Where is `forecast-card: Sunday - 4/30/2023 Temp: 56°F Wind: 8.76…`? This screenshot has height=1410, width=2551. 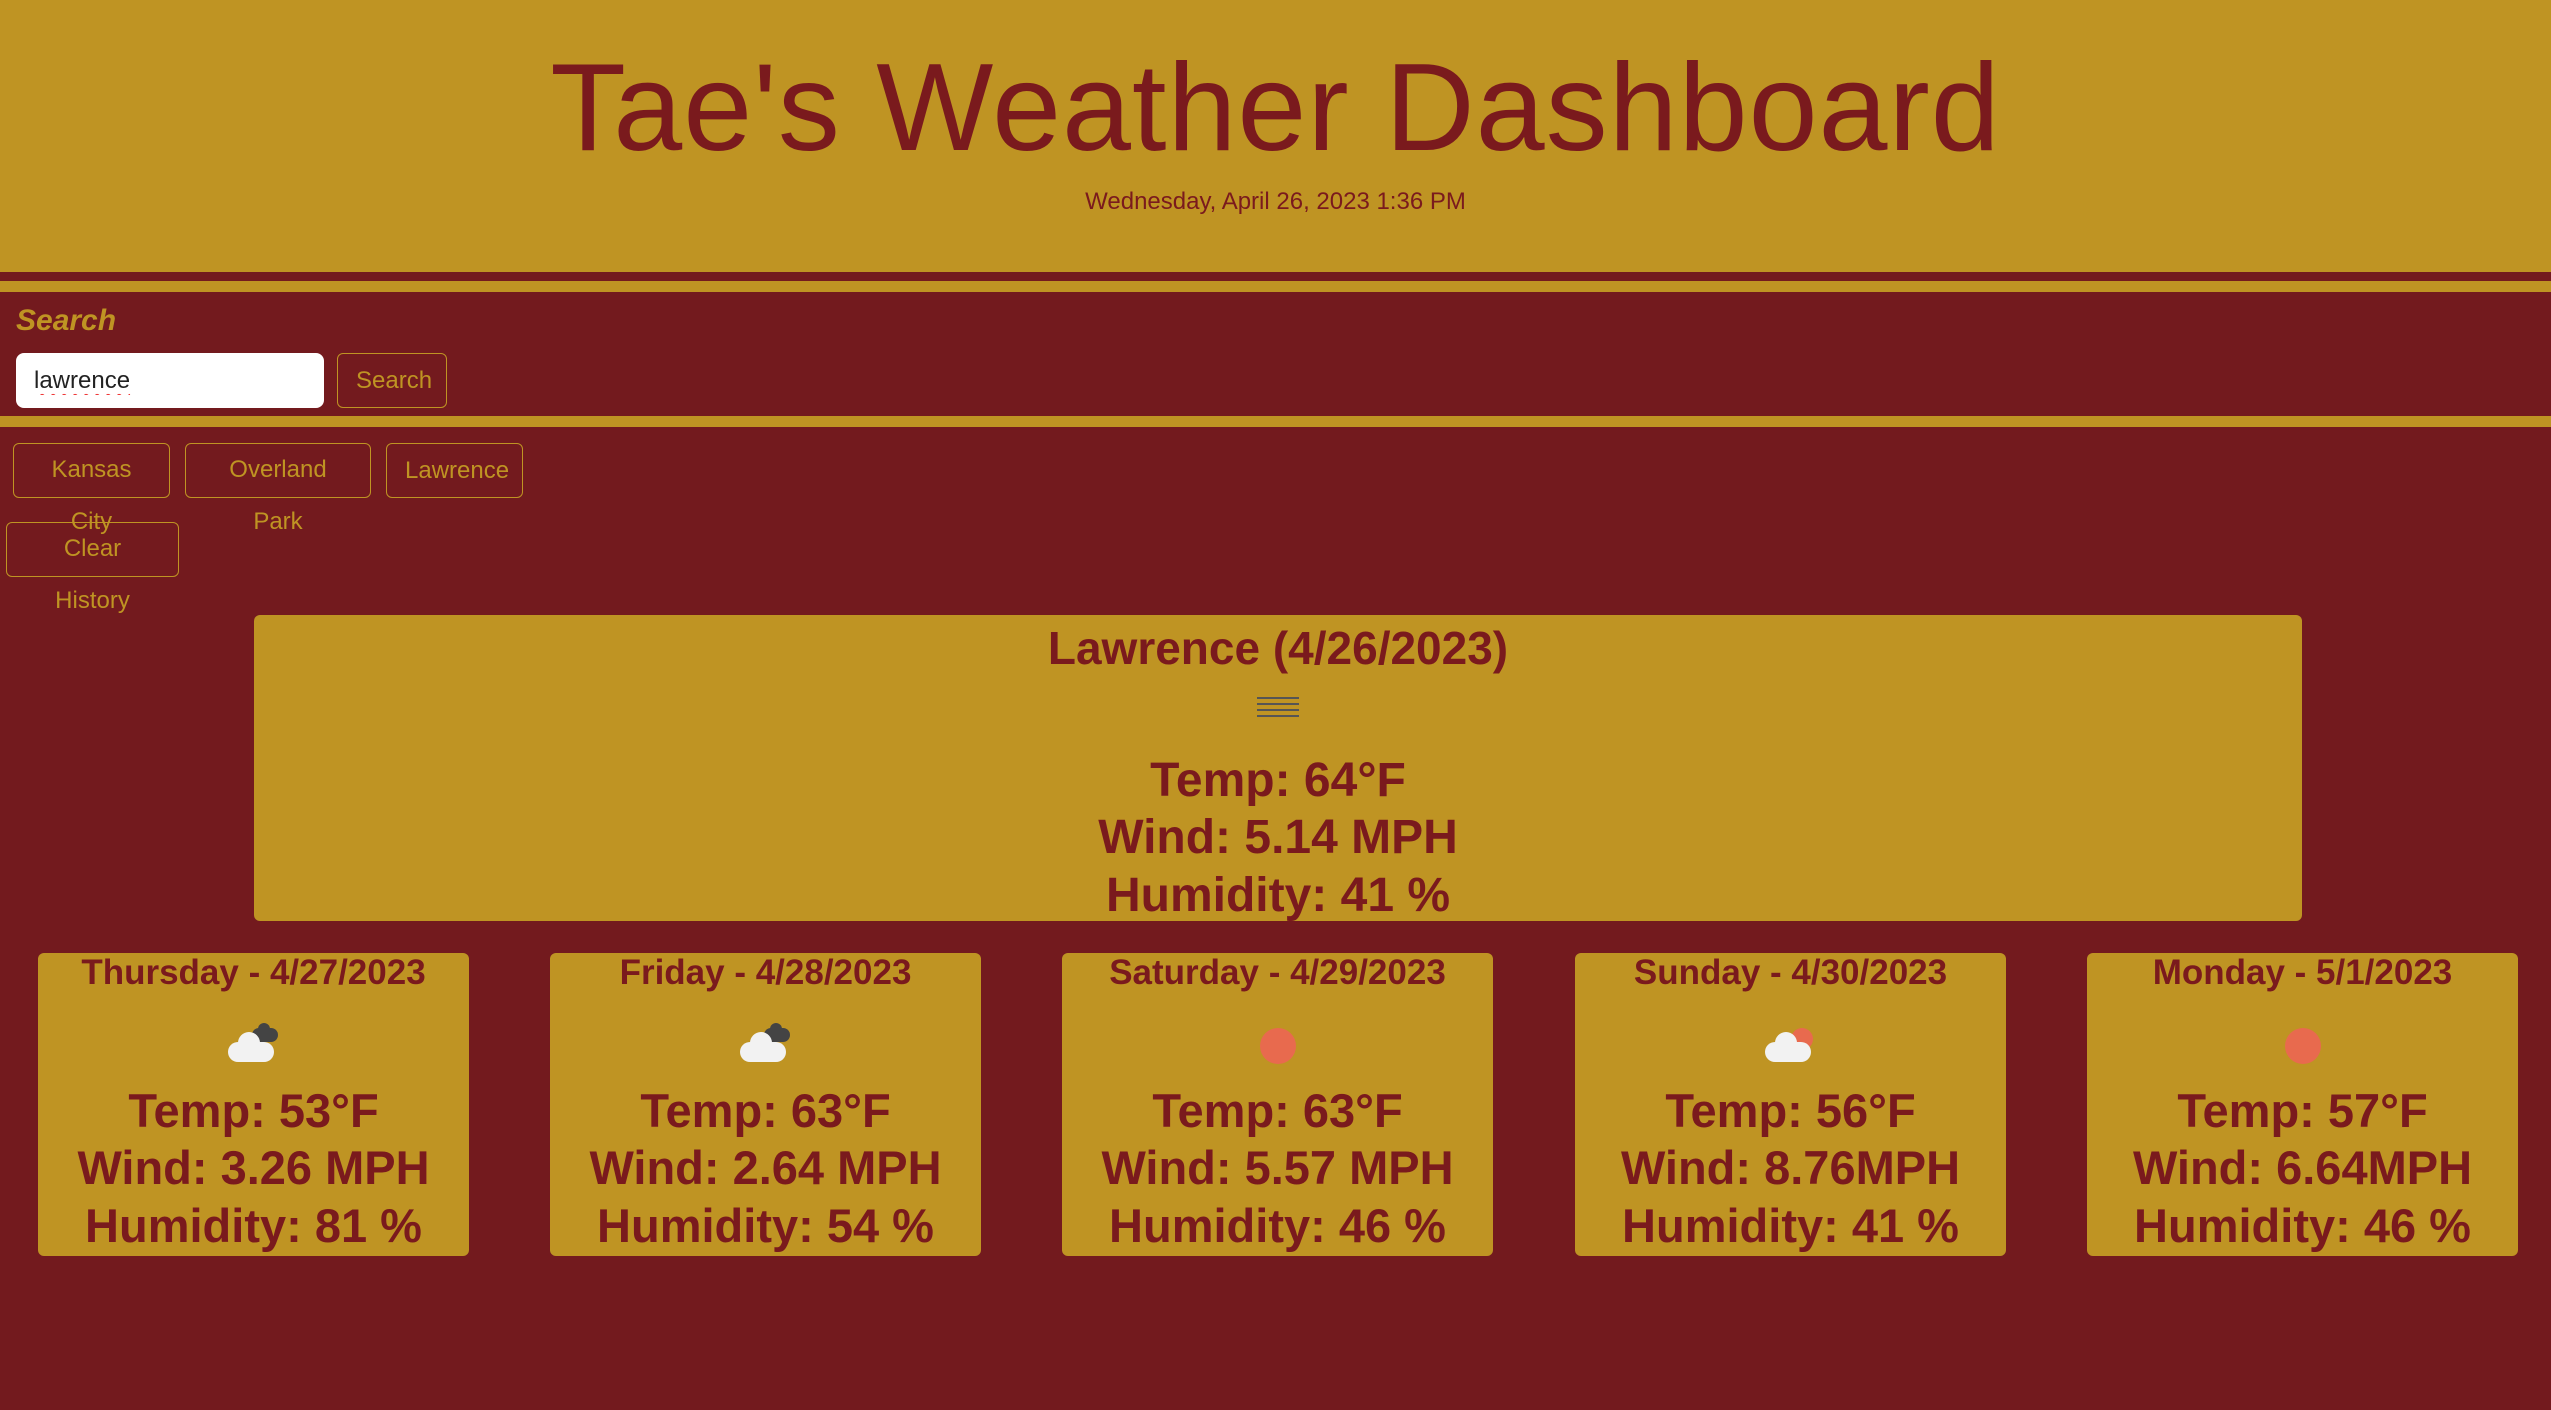
forecast-card: Sunday - 4/30/2023 Temp: 56°F Wind: 8.76… is located at coordinates (1790, 1104).